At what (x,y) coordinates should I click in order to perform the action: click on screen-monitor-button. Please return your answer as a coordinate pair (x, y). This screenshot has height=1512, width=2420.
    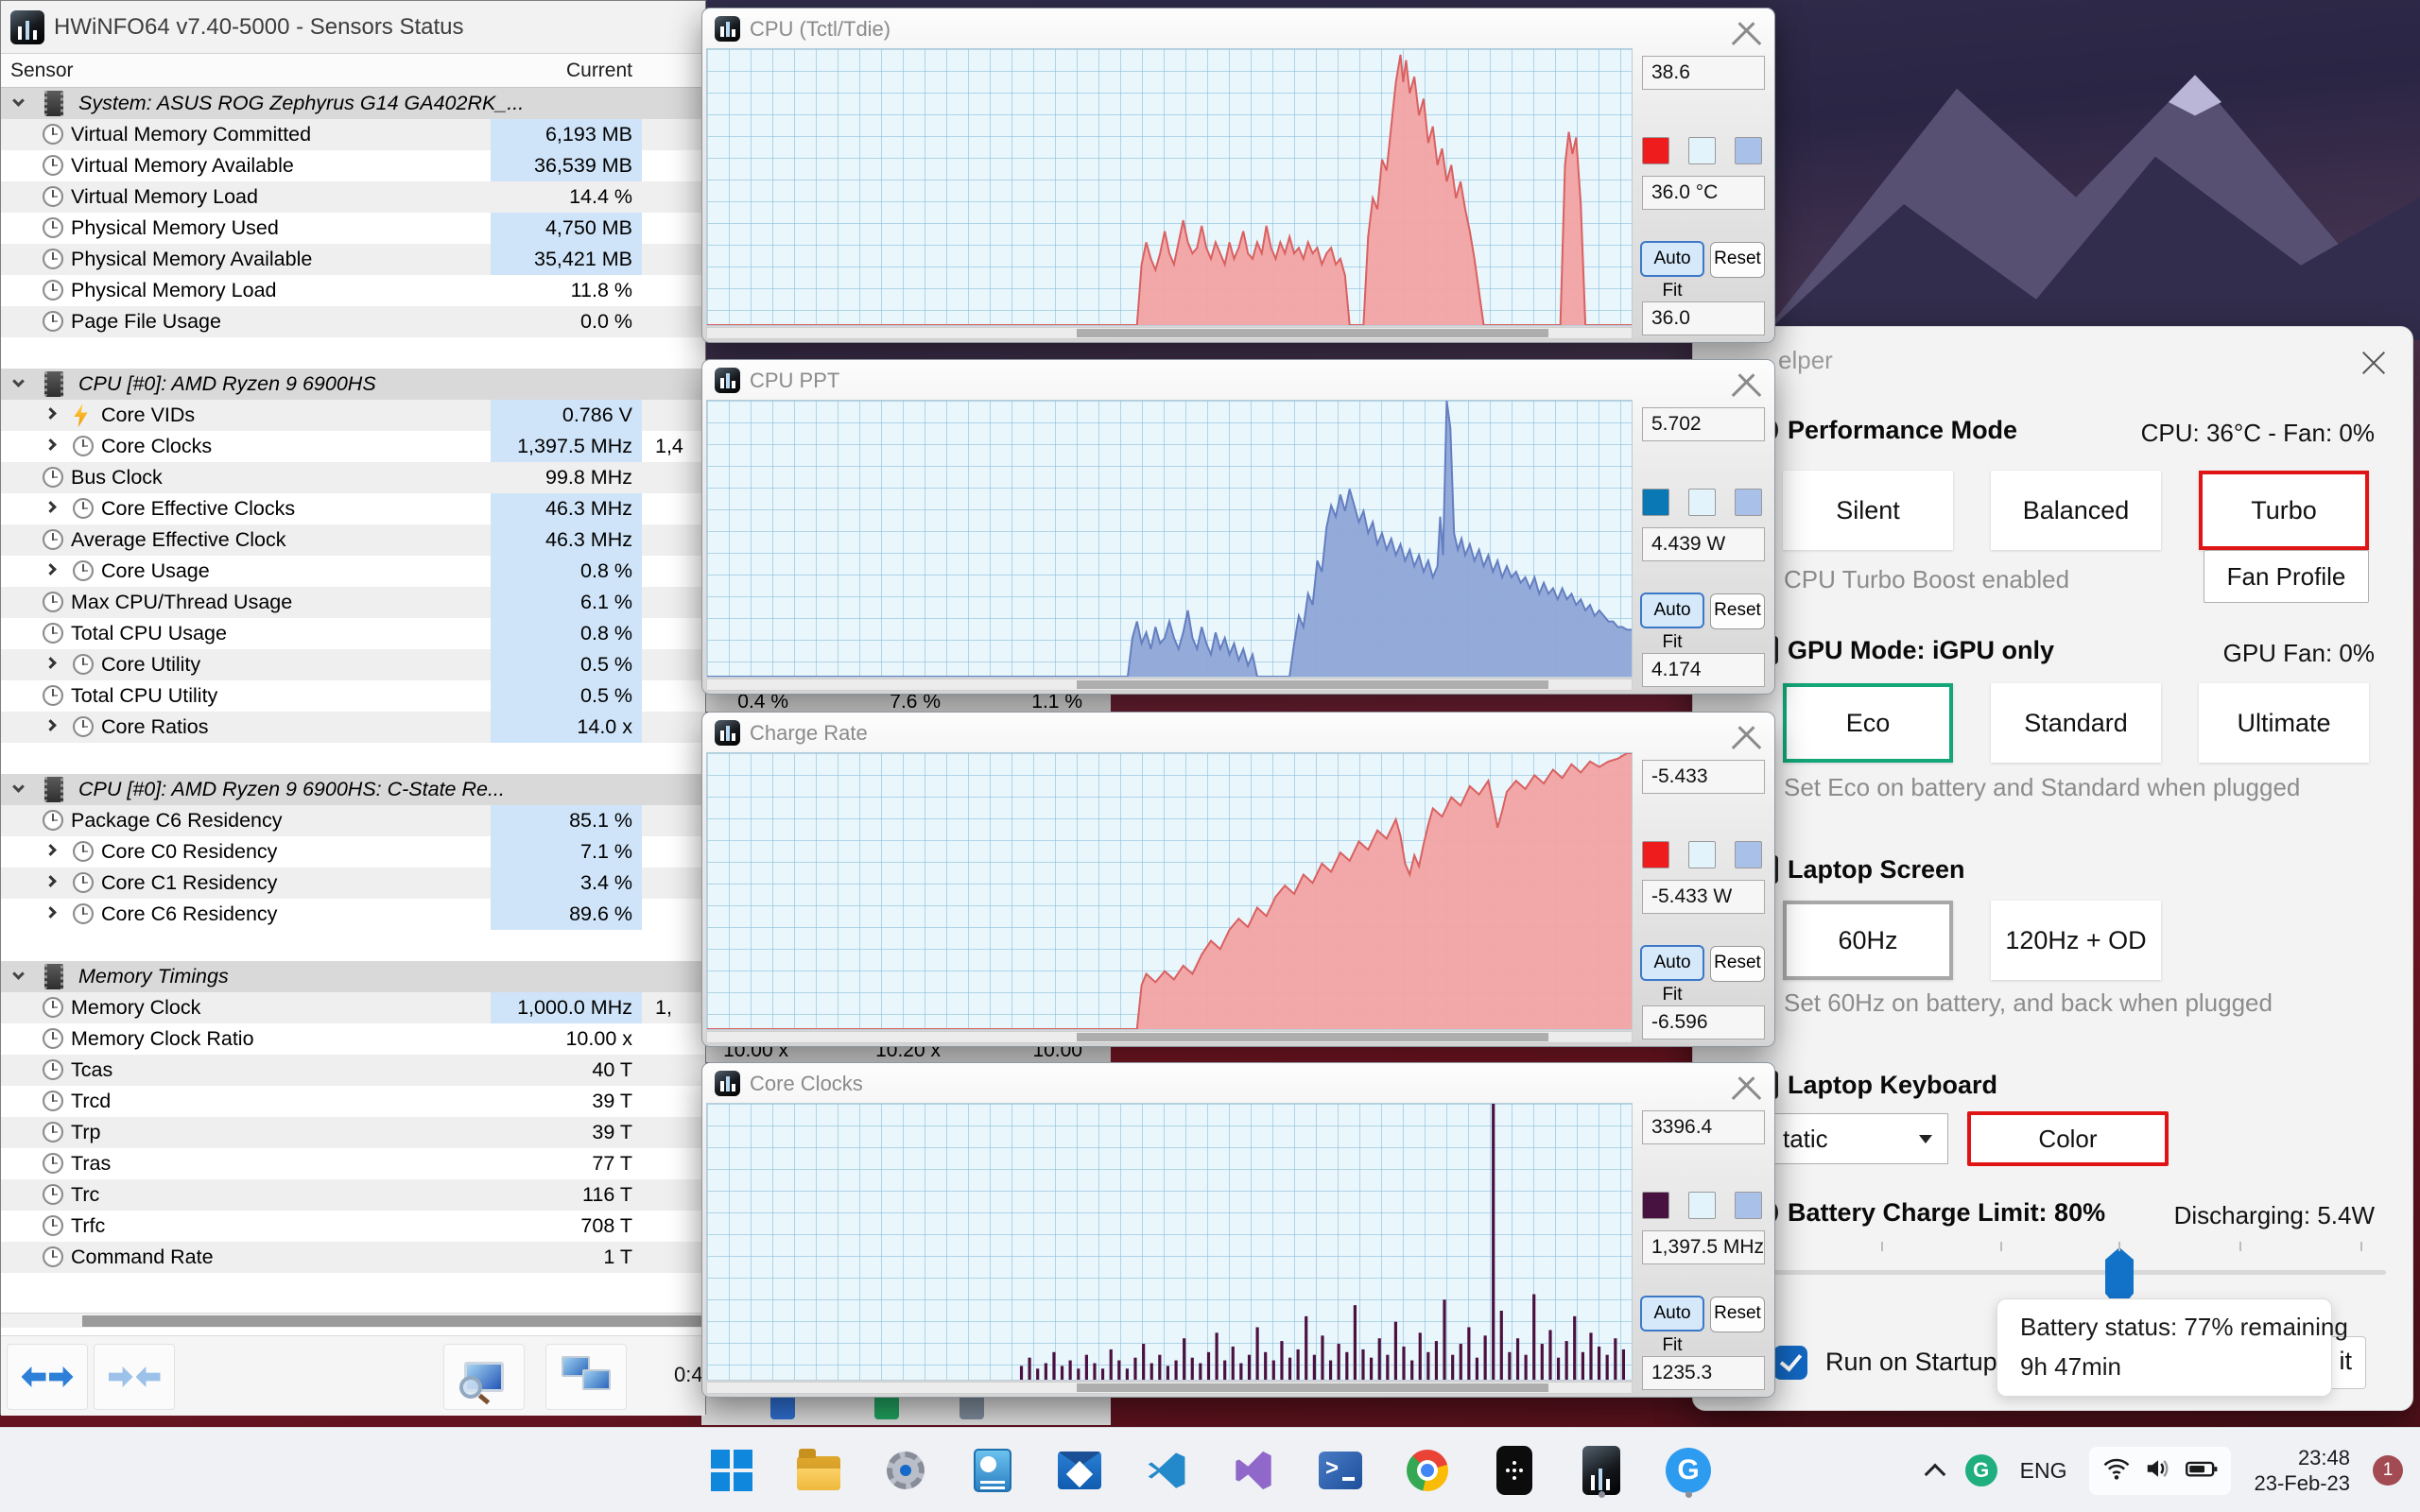
    Looking at the image, I should click on (484, 1377).